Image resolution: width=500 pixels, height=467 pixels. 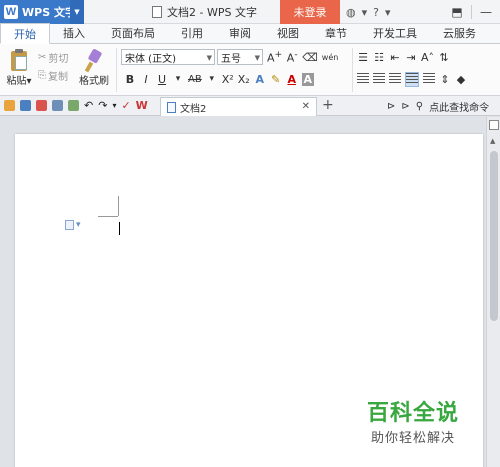 What do you see at coordinates (494, 236) in the screenshot?
I see `scrollbar-thumb` at bounding box center [494, 236].